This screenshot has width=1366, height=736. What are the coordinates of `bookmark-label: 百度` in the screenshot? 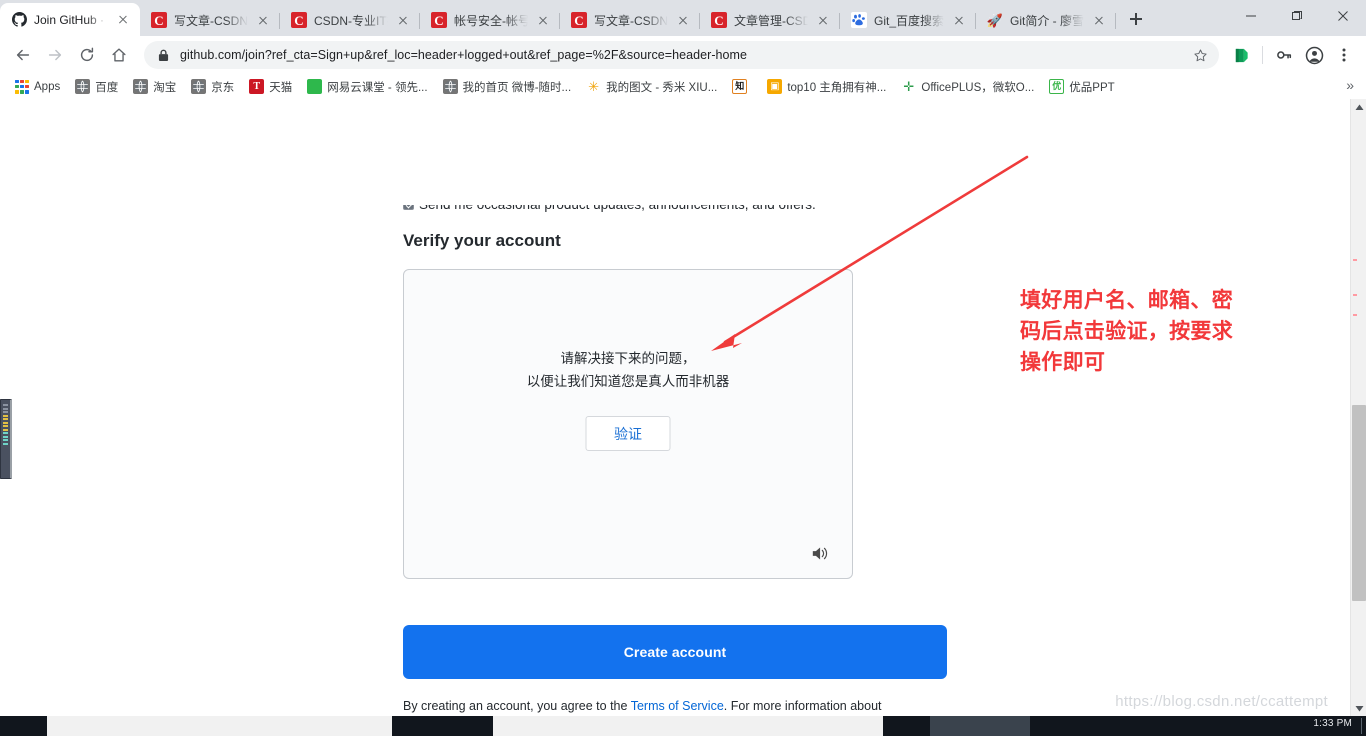 It's located at (107, 87).